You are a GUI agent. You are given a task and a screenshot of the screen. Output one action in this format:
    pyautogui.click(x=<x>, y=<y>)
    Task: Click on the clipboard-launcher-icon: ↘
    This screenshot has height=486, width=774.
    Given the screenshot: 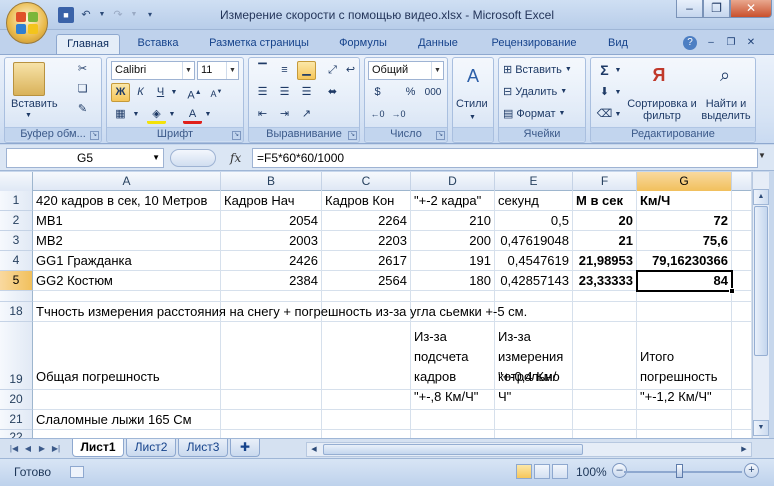 What is the action you would take?
    pyautogui.click(x=94, y=135)
    